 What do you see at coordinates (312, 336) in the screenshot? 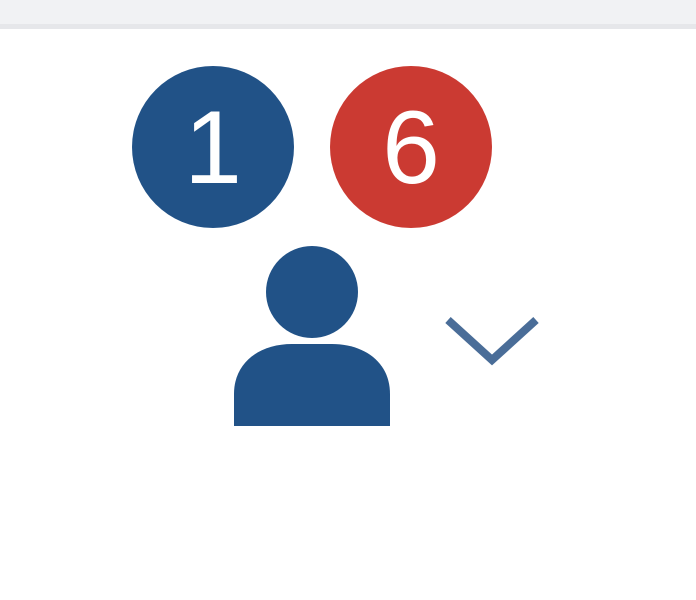
I see `user-icon` at bounding box center [312, 336].